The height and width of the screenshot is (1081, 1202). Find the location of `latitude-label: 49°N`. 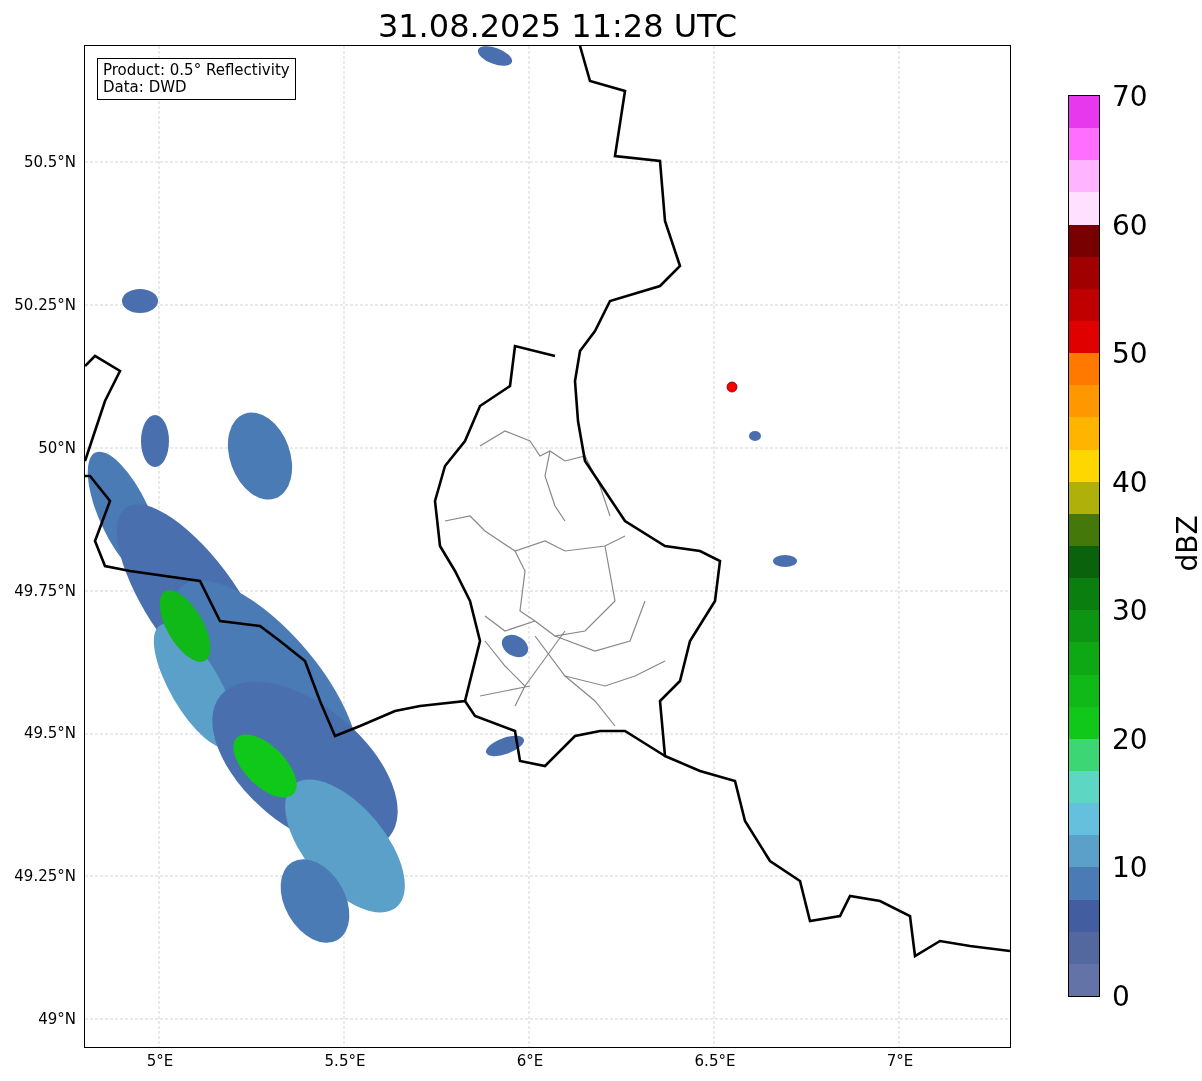

latitude-label: 49°N is located at coordinates (57, 1019).